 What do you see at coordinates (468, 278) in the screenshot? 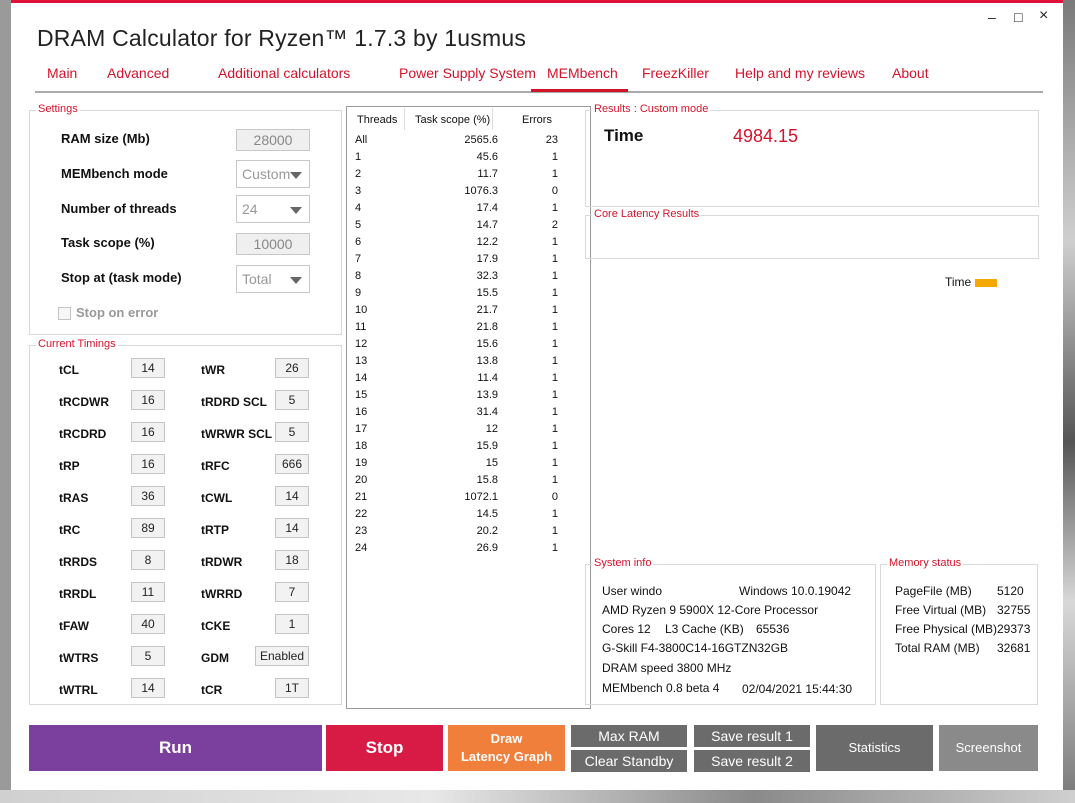
I see `table-row: 8 32.3 1` at bounding box center [468, 278].